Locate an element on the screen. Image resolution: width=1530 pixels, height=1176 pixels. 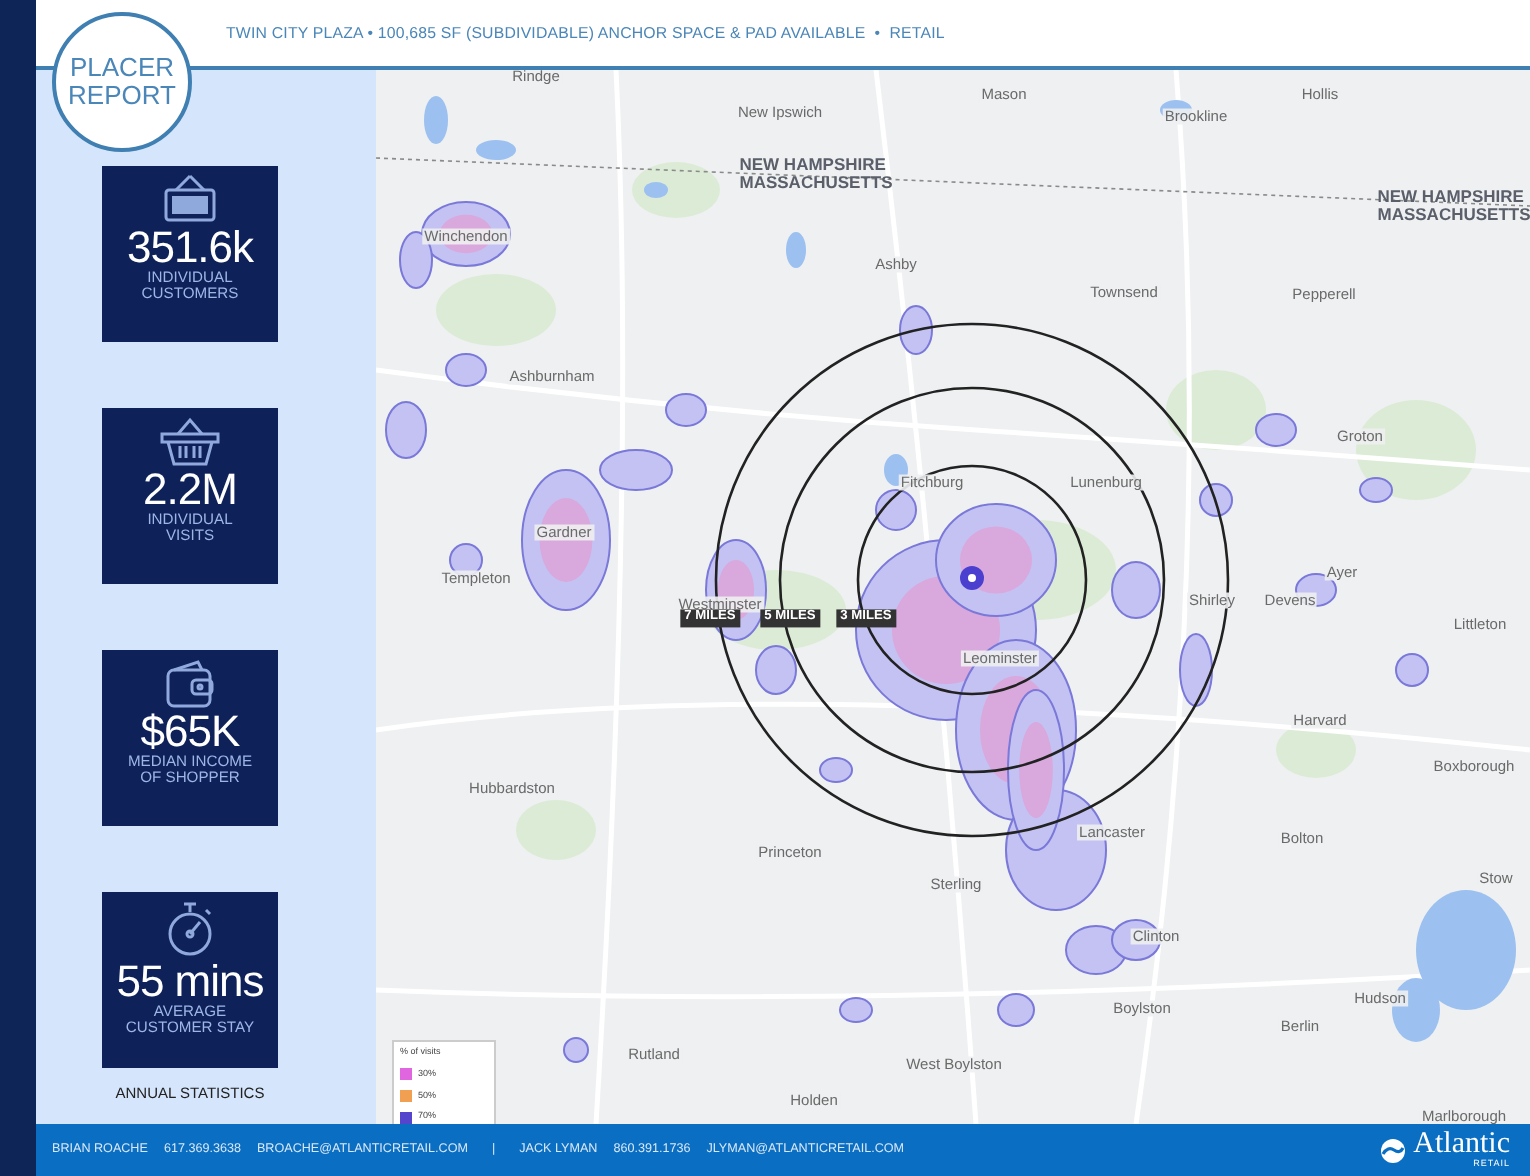
logo-name: Atlantic is located at coordinates (1461, 1145).